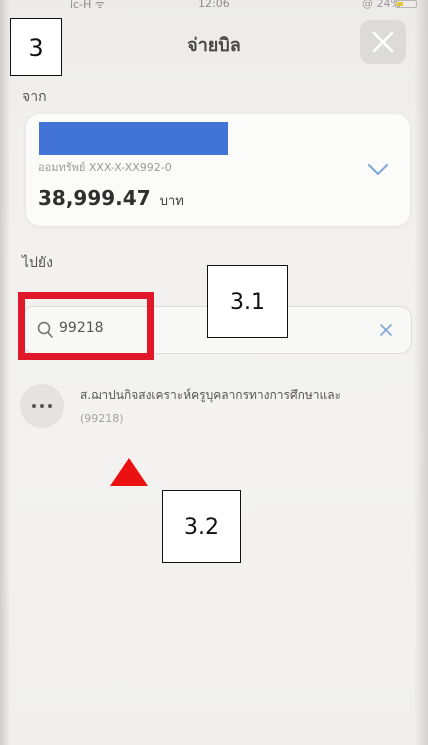 This screenshot has width=428, height=745. I want to click on status-time: 12:06, so click(214, 5).